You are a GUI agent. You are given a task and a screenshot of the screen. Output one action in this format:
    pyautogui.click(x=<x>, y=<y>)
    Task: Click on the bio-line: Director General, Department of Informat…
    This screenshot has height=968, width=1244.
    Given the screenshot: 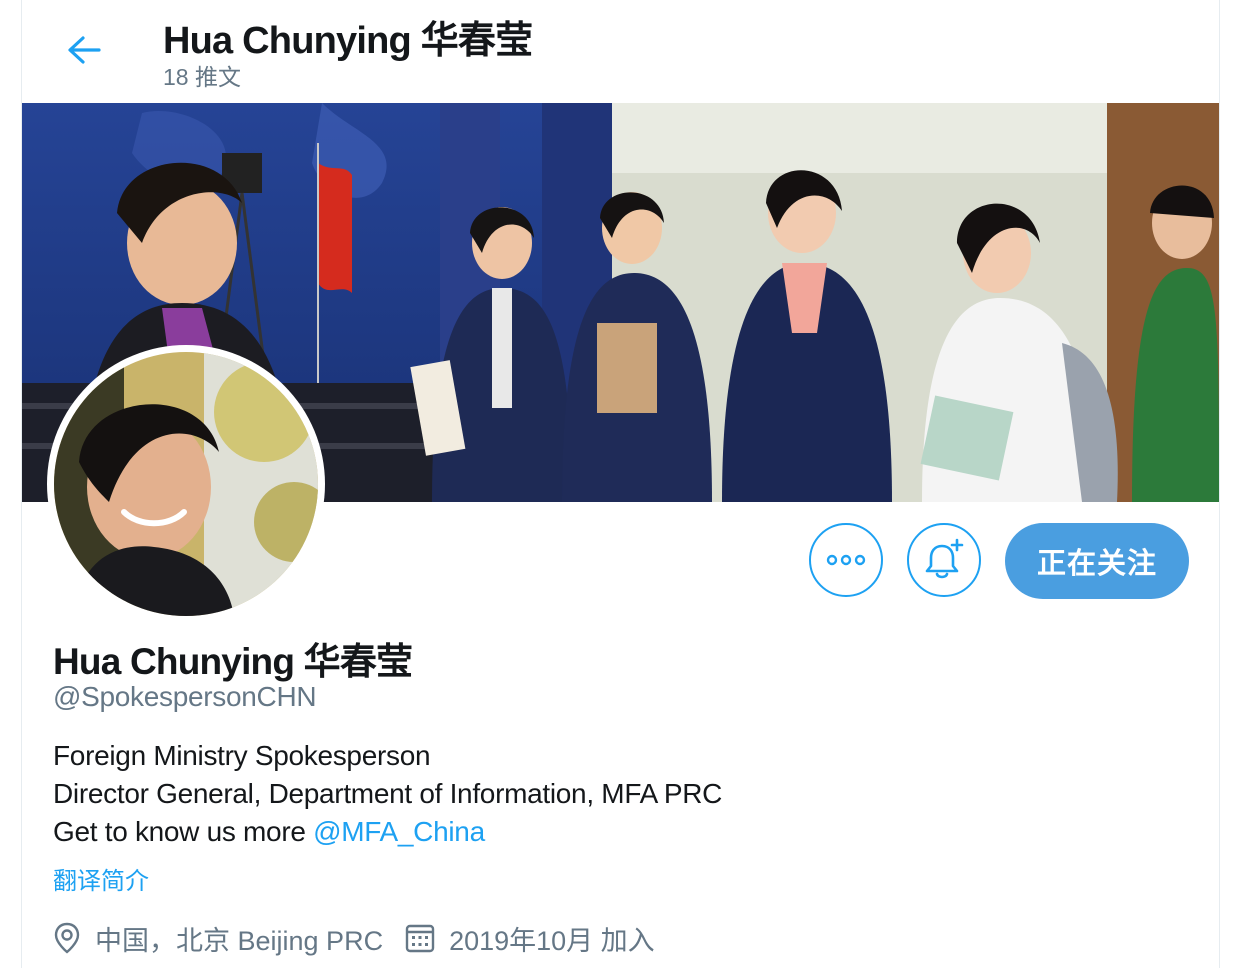 What is the action you would take?
    pyautogui.click(x=388, y=793)
    